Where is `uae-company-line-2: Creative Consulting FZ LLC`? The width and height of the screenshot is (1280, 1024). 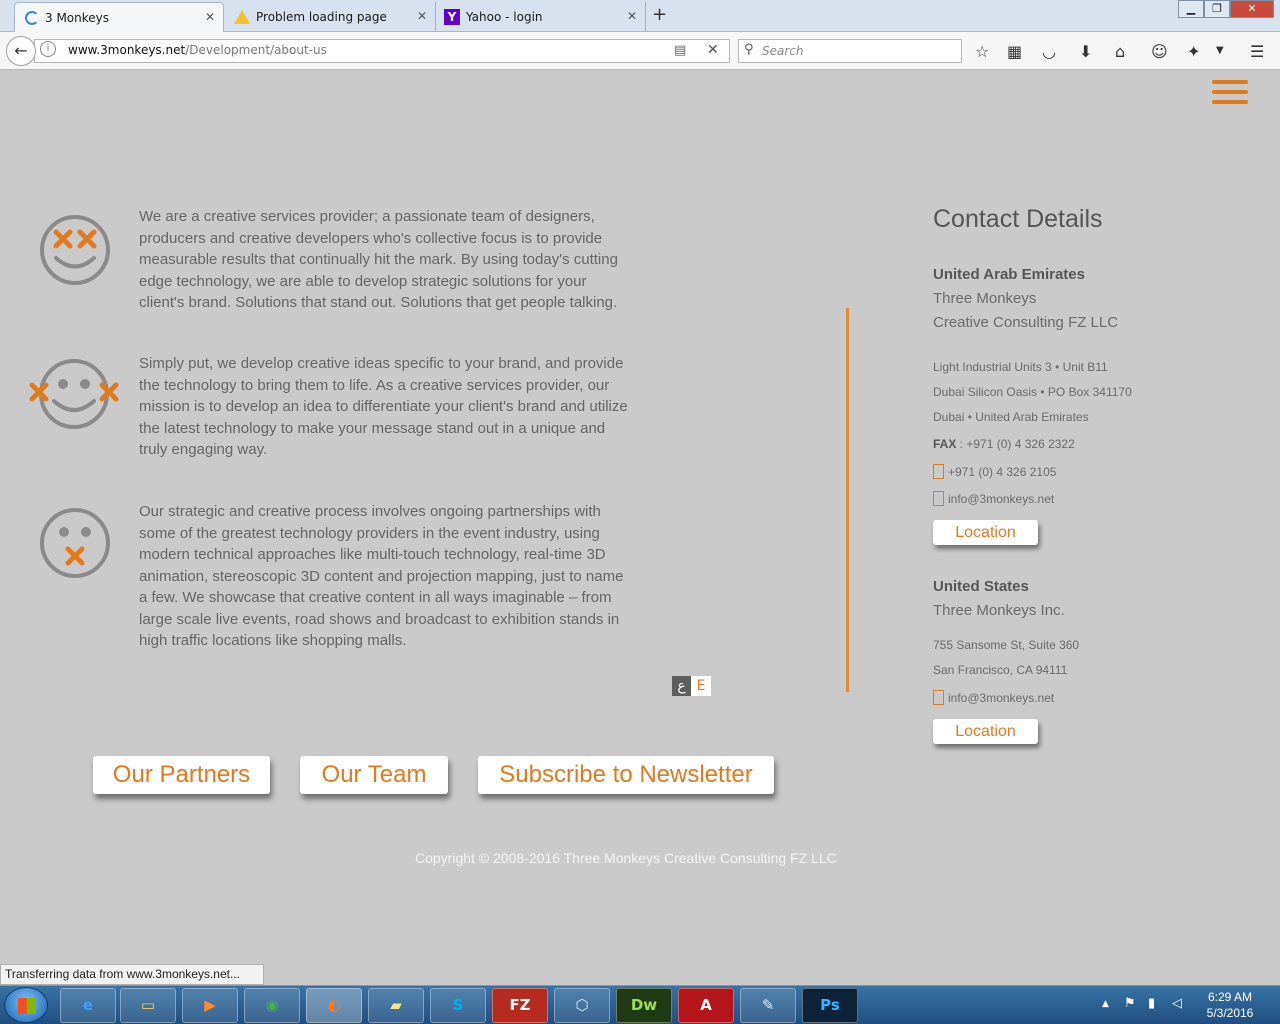 uae-company-line-2: Creative Consulting FZ LLC is located at coordinates (1026, 322).